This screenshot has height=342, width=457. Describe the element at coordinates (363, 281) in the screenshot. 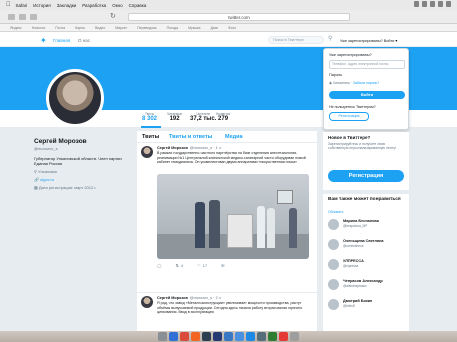

I see `suggestion-name: Чепрасов Александр` at that location.